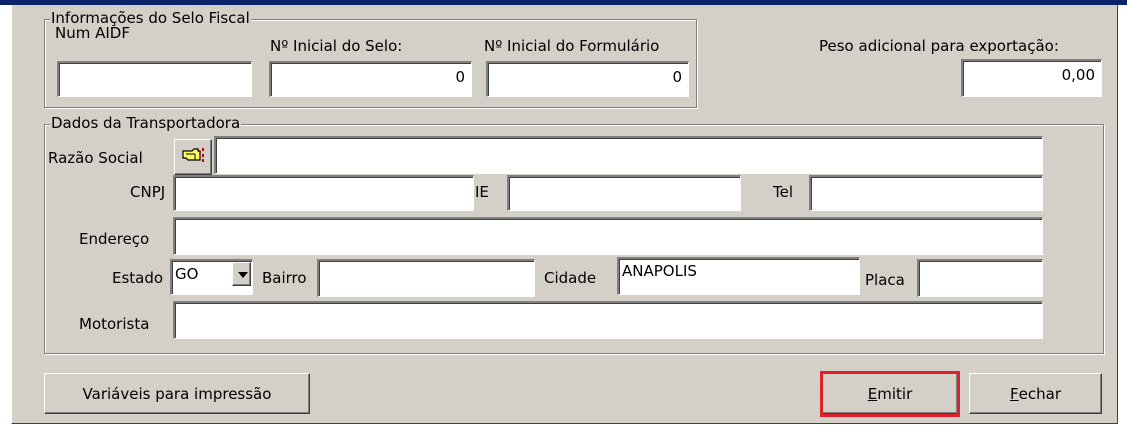  I want to click on emitir-button: Emitir, so click(890, 393).